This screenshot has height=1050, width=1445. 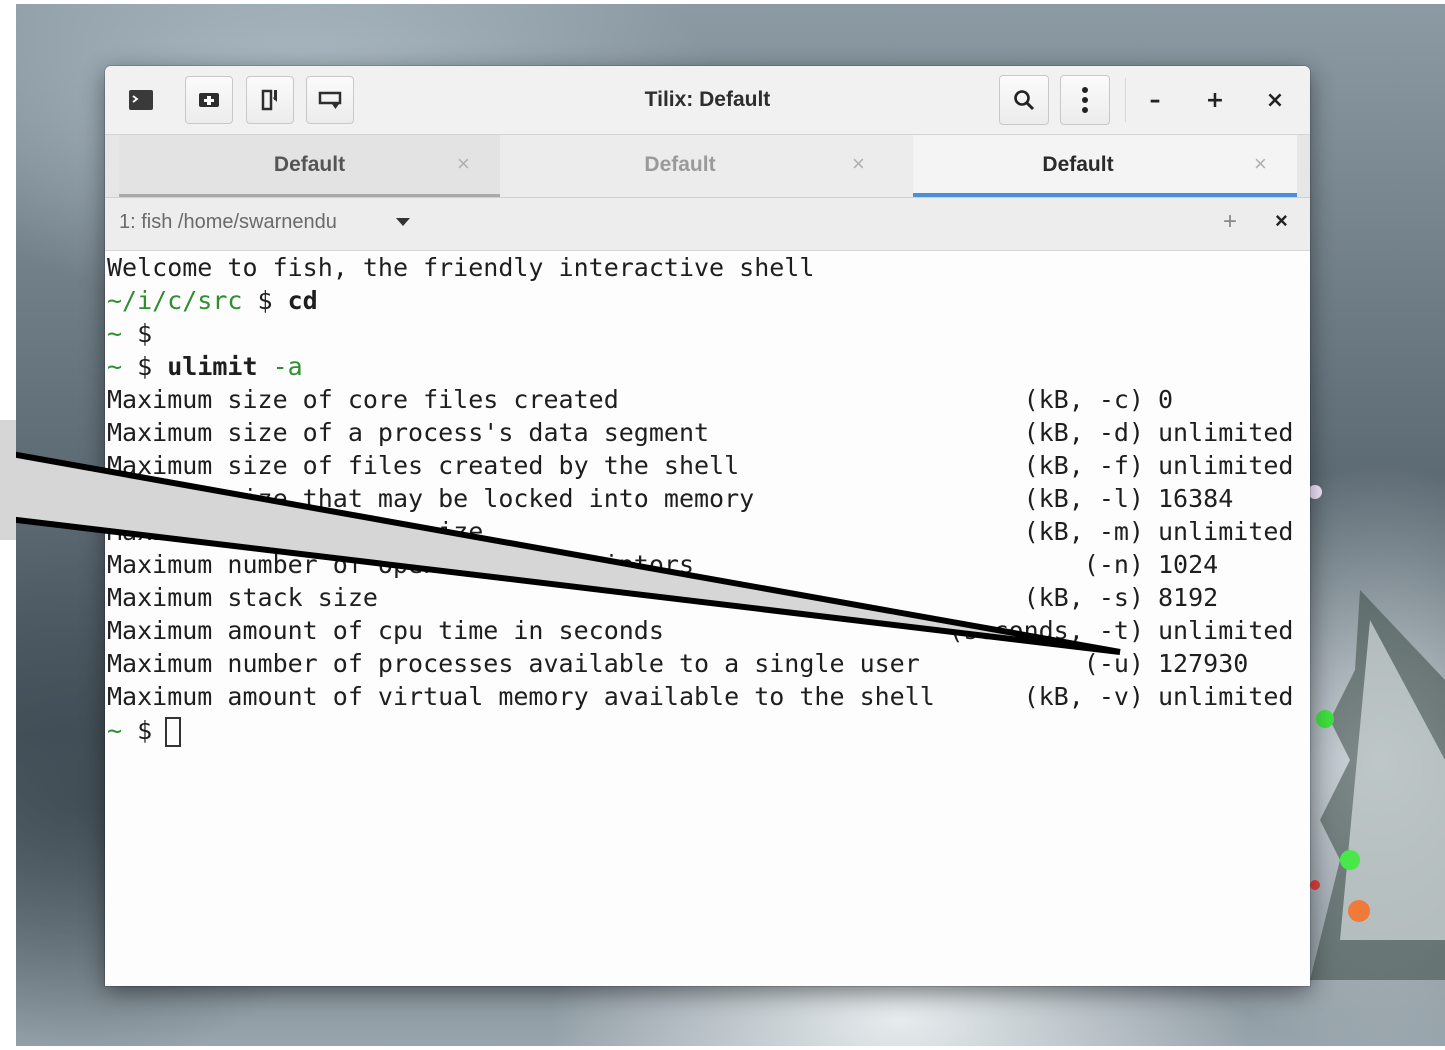 I want to click on tab-active-underline, so click(x=1105, y=195).